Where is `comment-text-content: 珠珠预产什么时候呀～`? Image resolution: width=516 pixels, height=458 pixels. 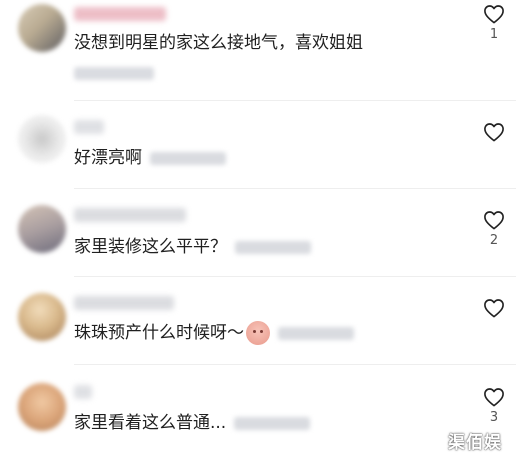 comment-text-content: 珠珠预产什么时候呀～ is located at coordinates (159, 333).